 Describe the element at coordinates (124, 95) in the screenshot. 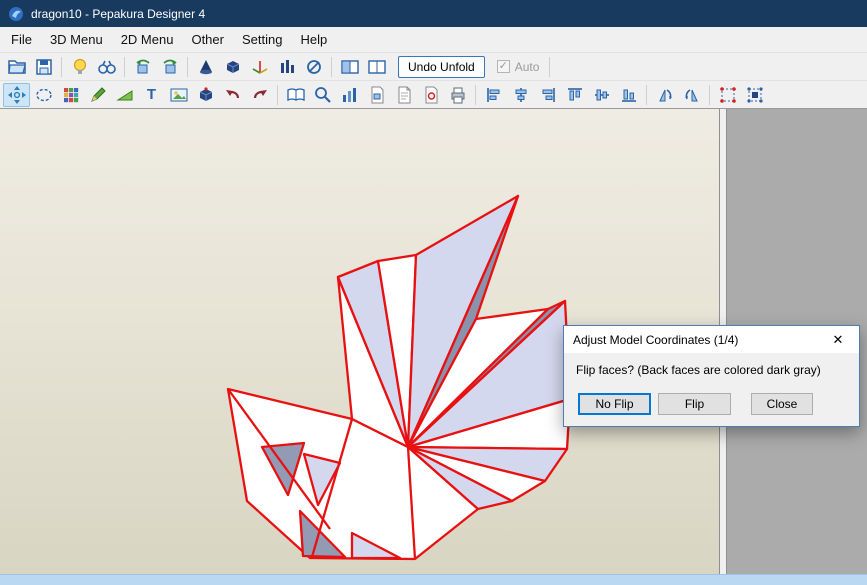

I see `slope-edge-icon` at that location.